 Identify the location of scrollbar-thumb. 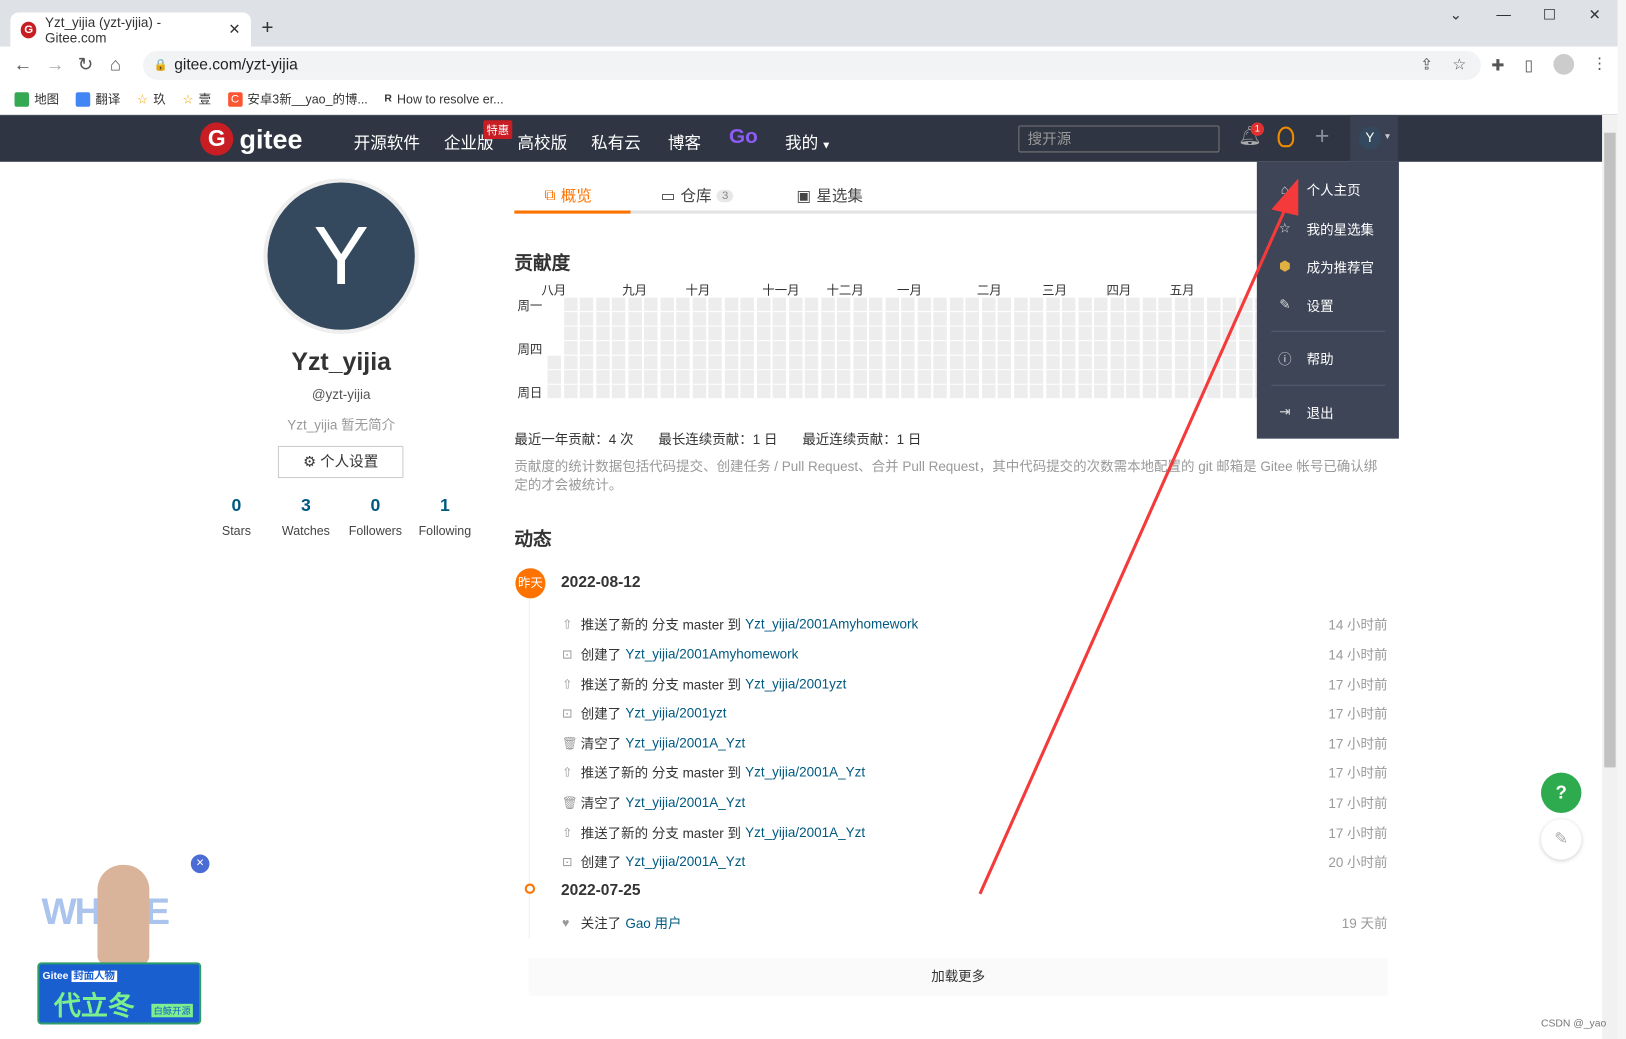
(1610, 450).